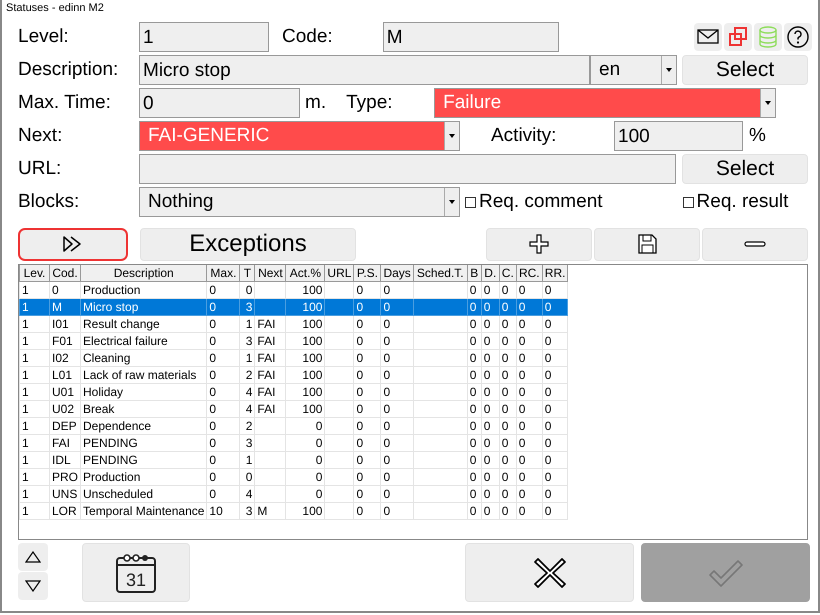 This screenshot has width=820, height=615. What do you see at coordinates (738, 37) in the screenshot?
I see `windows-icon` at bounding box center [738, 37].